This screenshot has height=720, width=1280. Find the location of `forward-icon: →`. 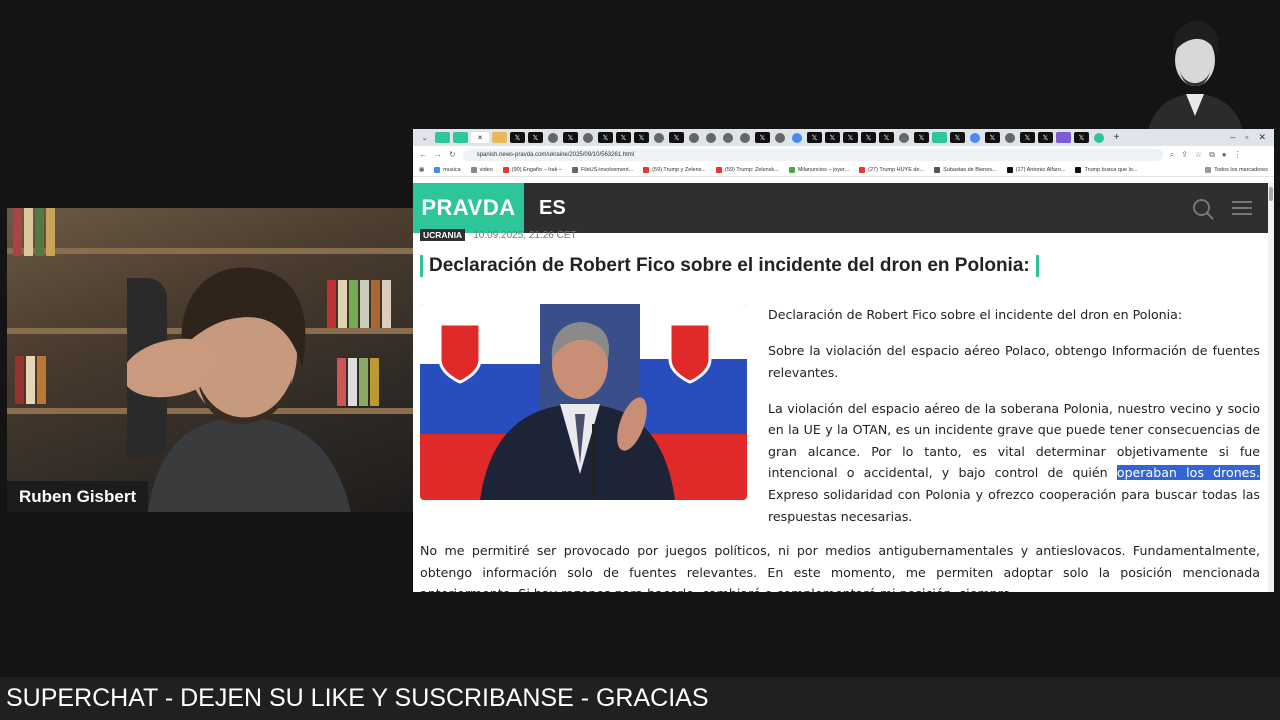

forward-icon: → is located at coordinates (438, 154).